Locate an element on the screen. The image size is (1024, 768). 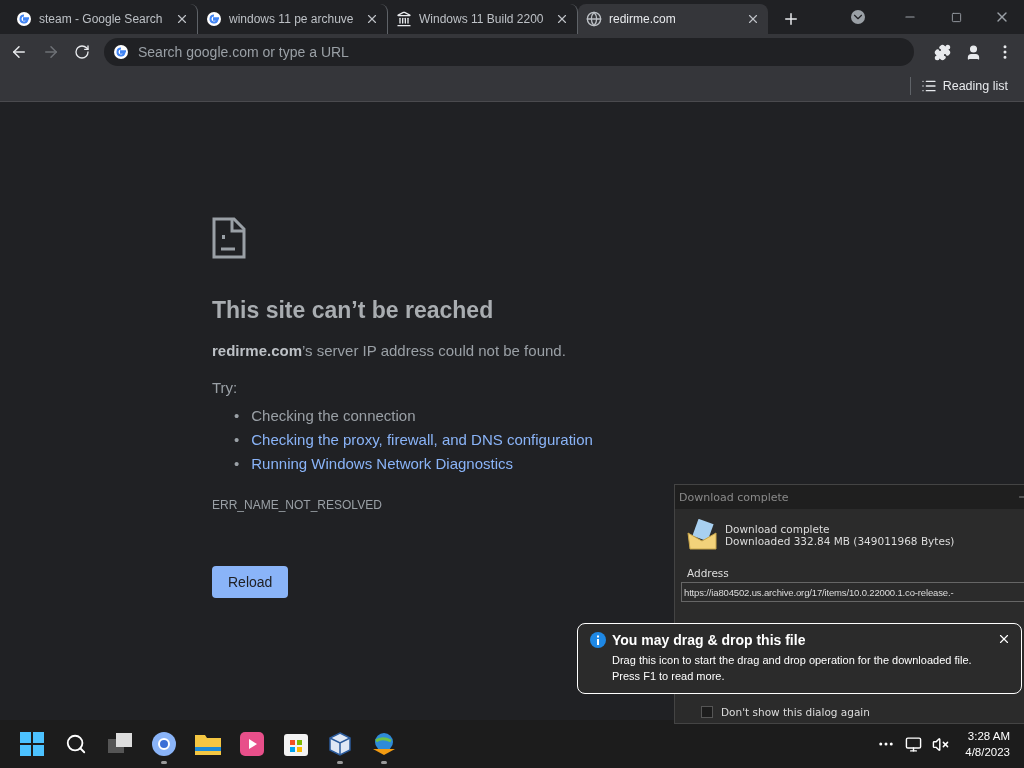
folder-icon is located at coordinates (208, 744).